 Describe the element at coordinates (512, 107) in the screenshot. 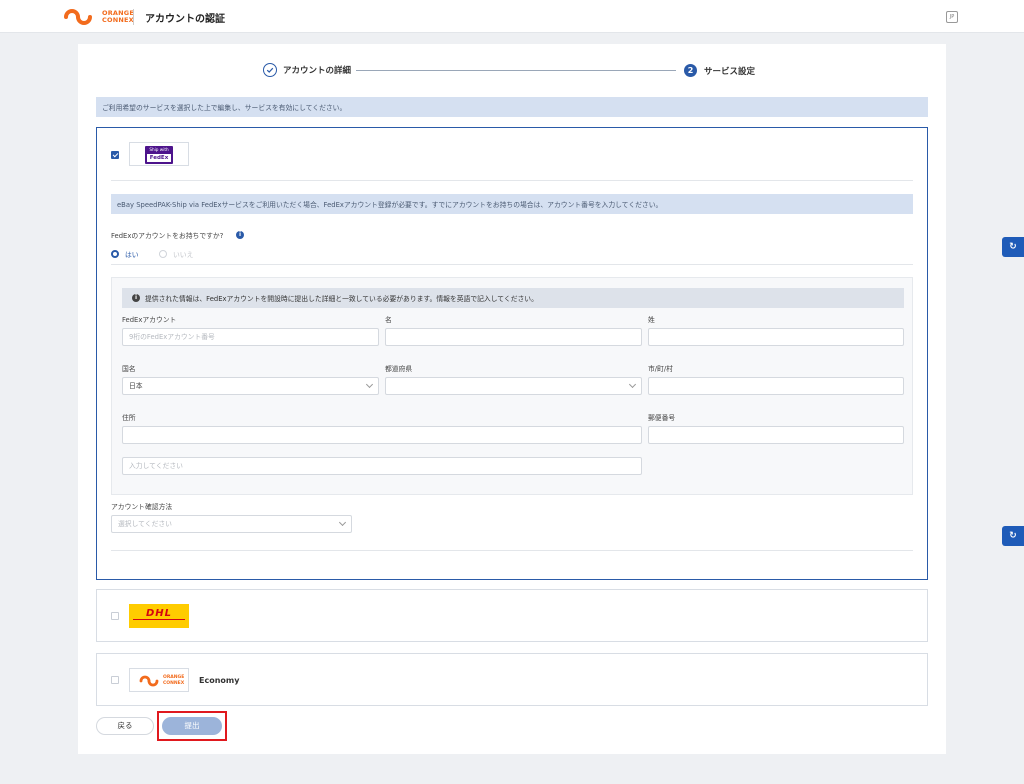

I see `service-notice: ご利用希望のサービスを選択した上で編集し、サービスを有効にしてください。` at that location.